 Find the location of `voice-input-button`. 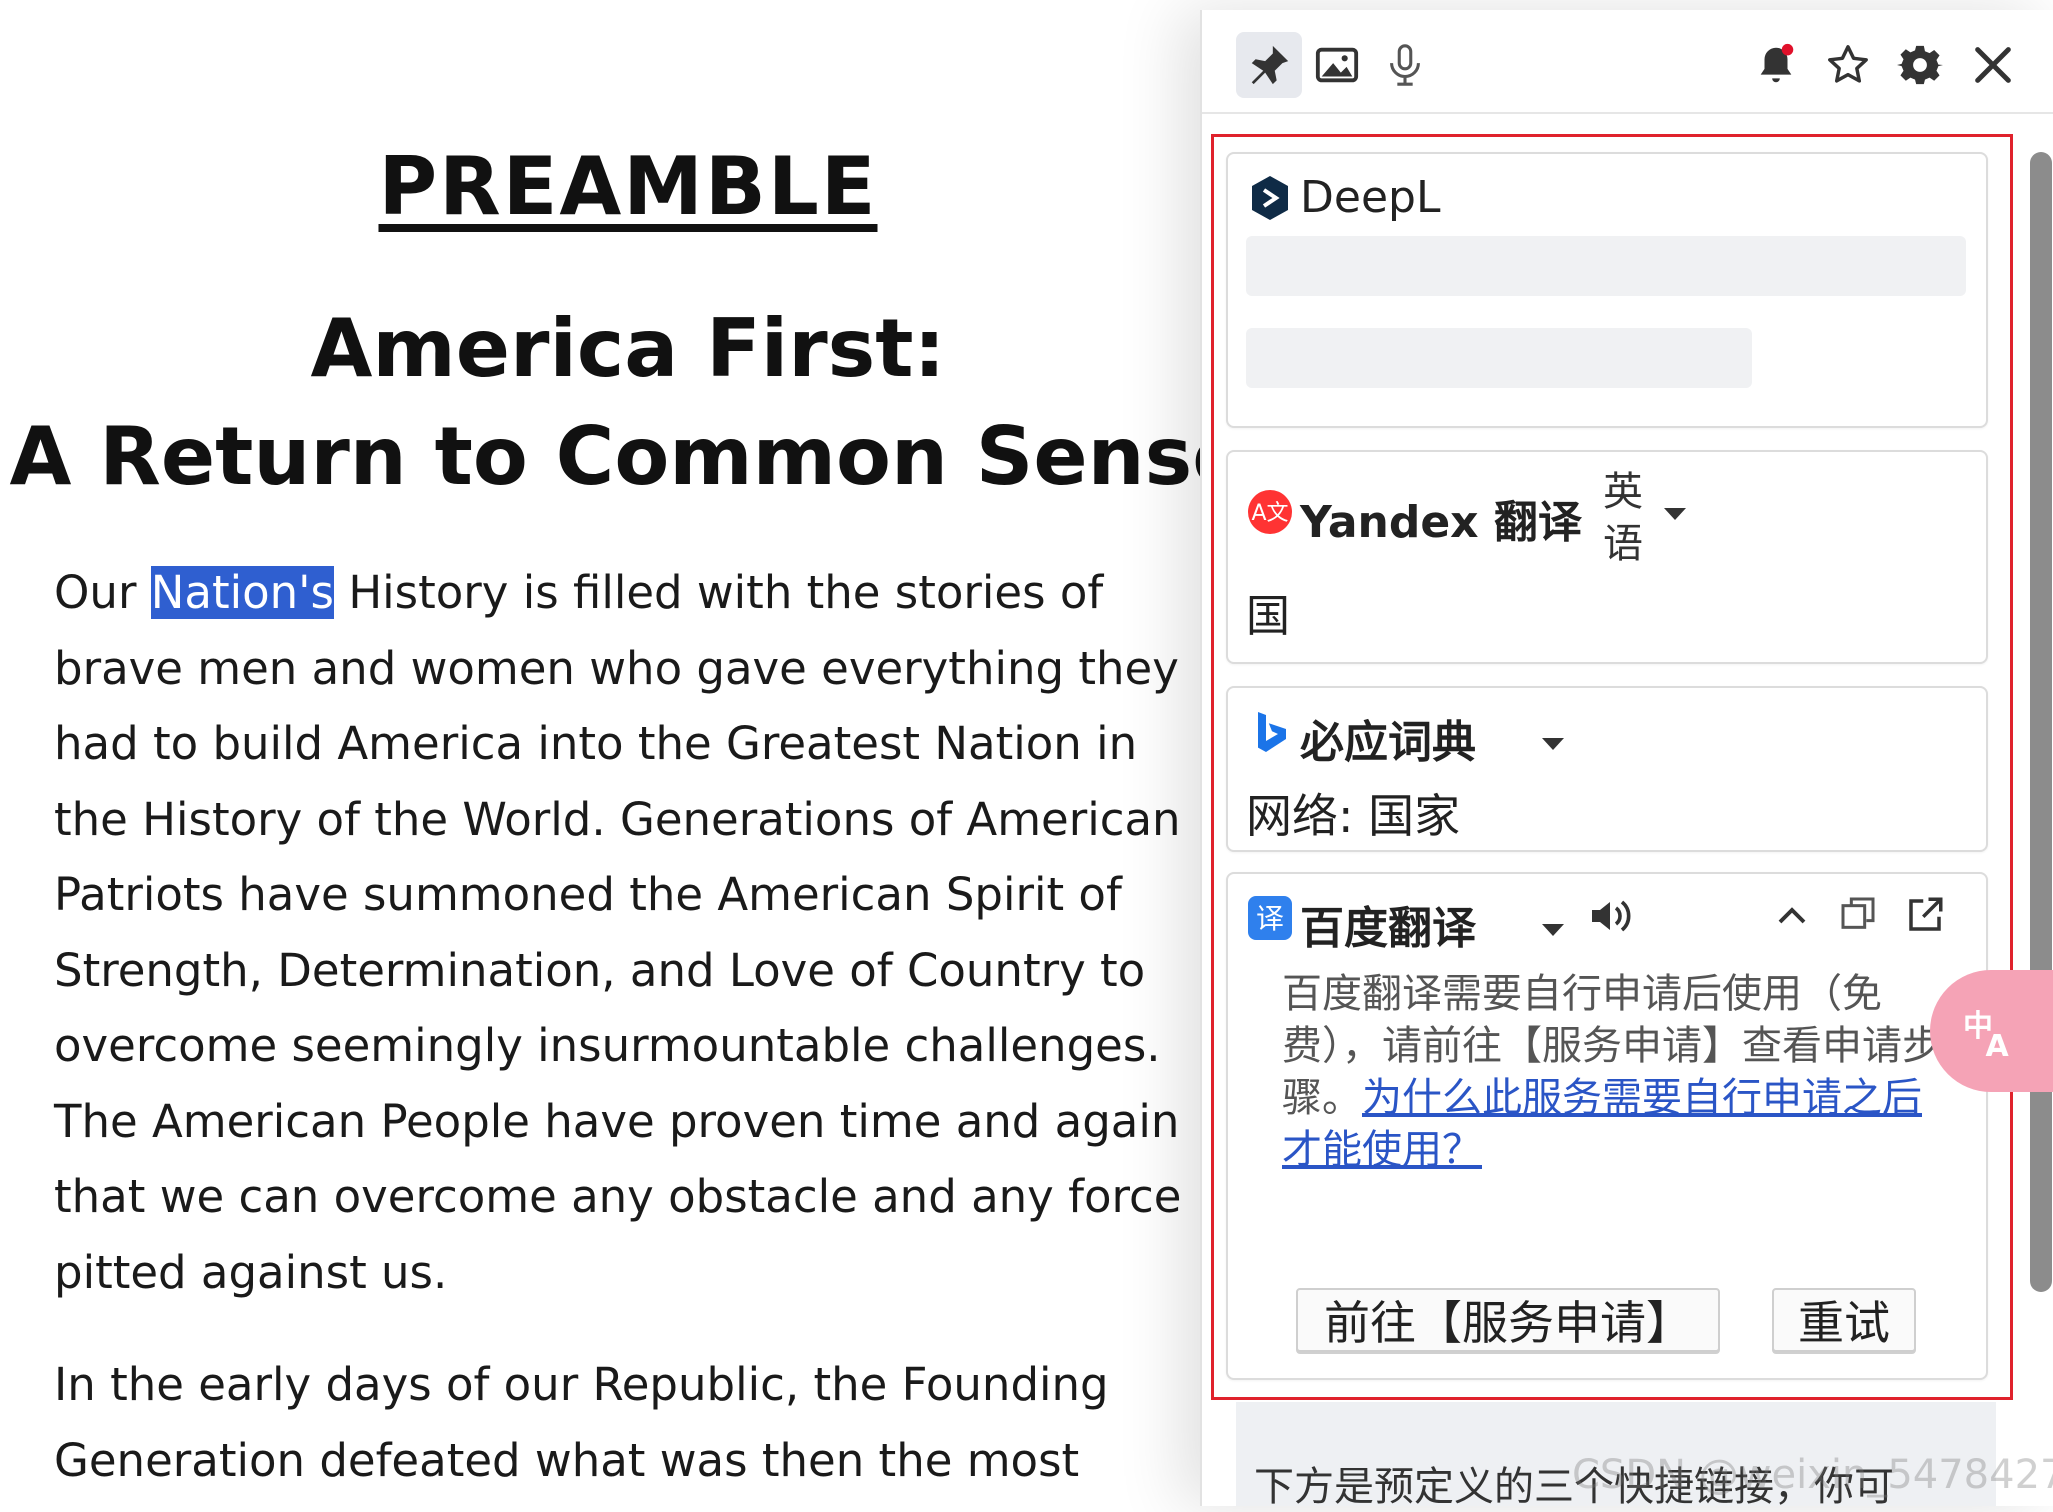

voice-input-button is located at coordinates (1405, 65).